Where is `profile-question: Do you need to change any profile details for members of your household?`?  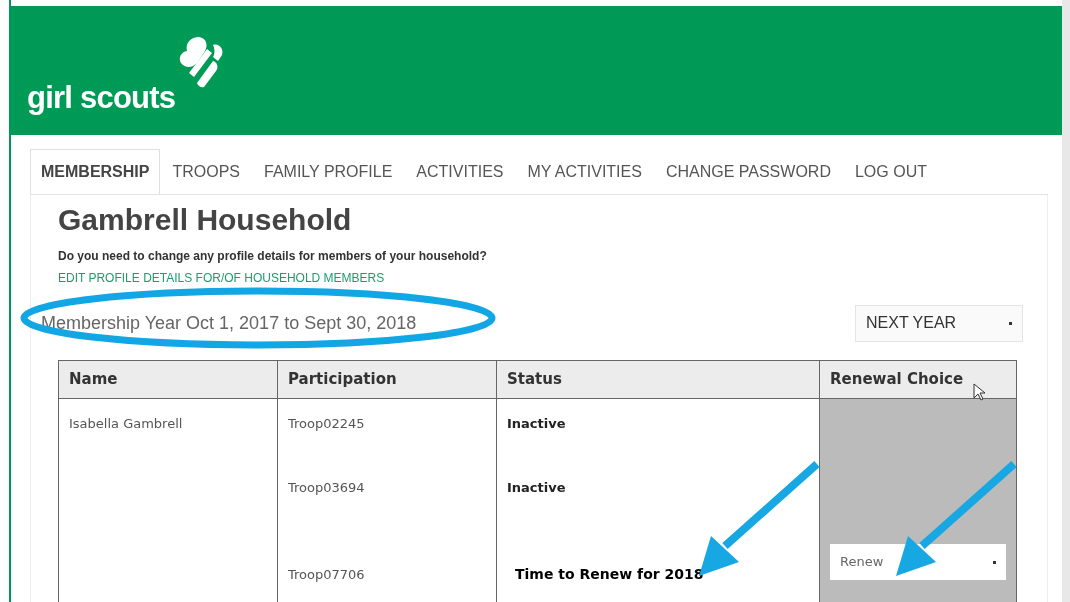 profile-question: Do you need to change any profile details for members of your household? is located at coordinates (273, 256).